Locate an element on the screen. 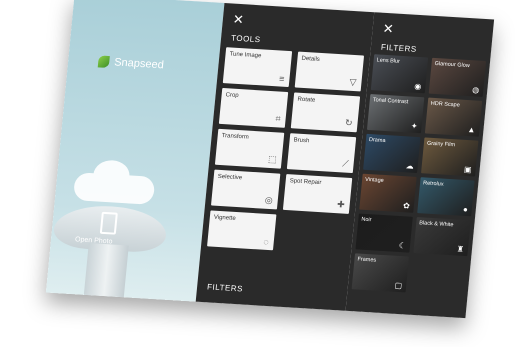 This screenshot has height=347, width=515. filter-label: Drama is located at coordinates (377, 141).